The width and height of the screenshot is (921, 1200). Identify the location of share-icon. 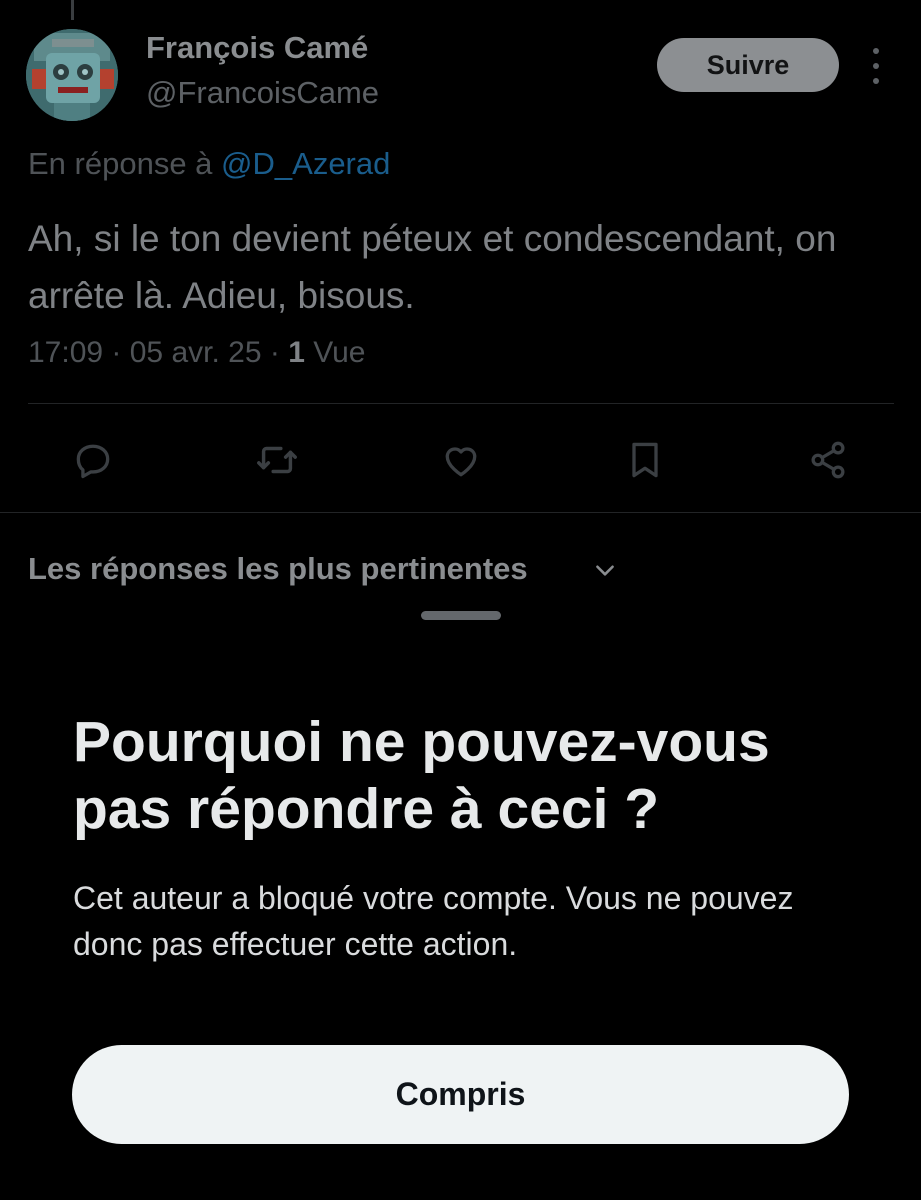
(828, 460).